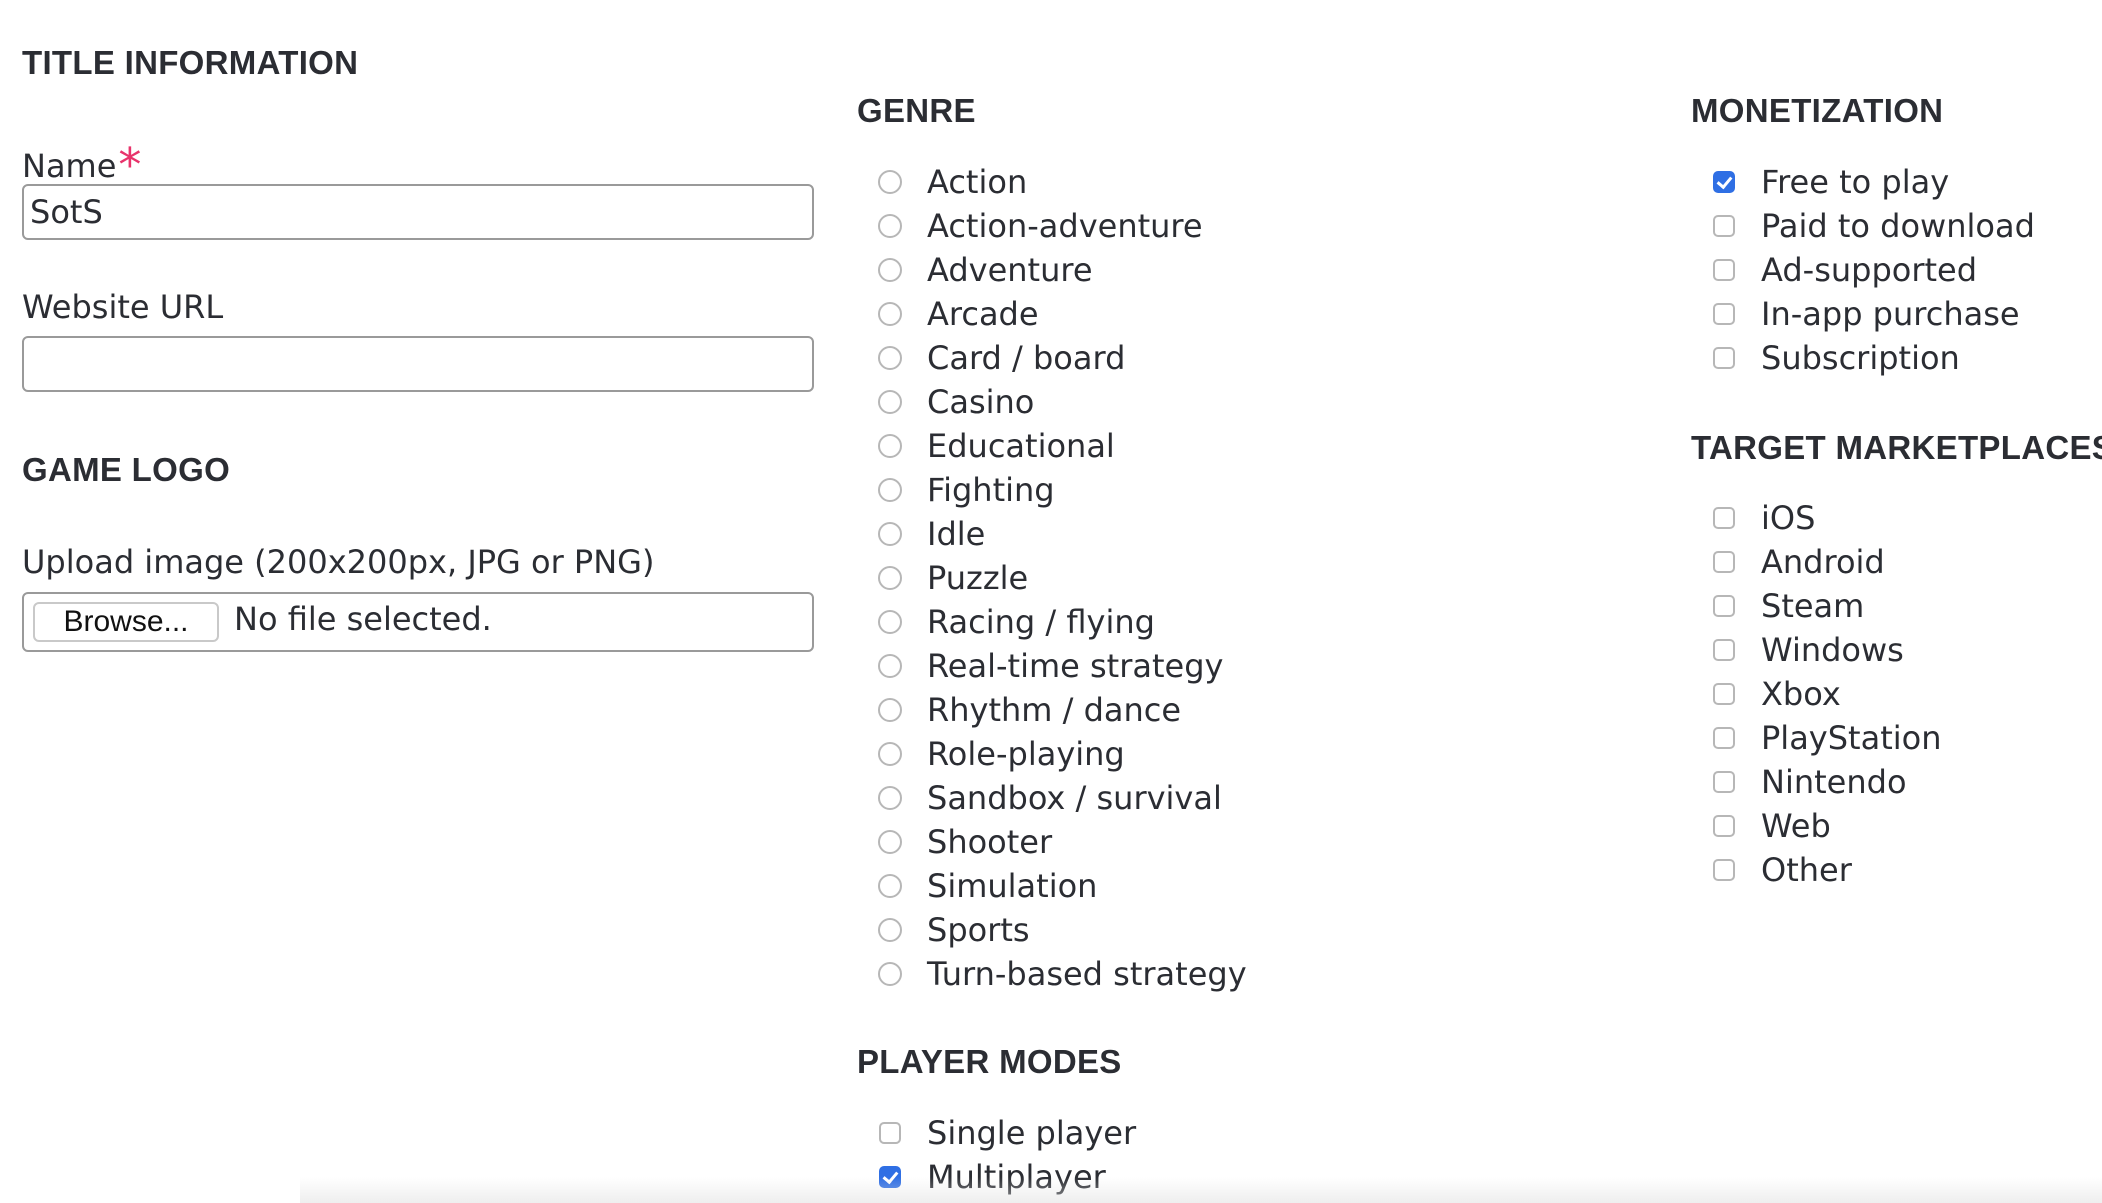 This screenshot has height=1203, width=2102. What do you see at coordinates (978, 930) in the screenshot?
I see `option-label: Sports` at bounding box center [978, 930].